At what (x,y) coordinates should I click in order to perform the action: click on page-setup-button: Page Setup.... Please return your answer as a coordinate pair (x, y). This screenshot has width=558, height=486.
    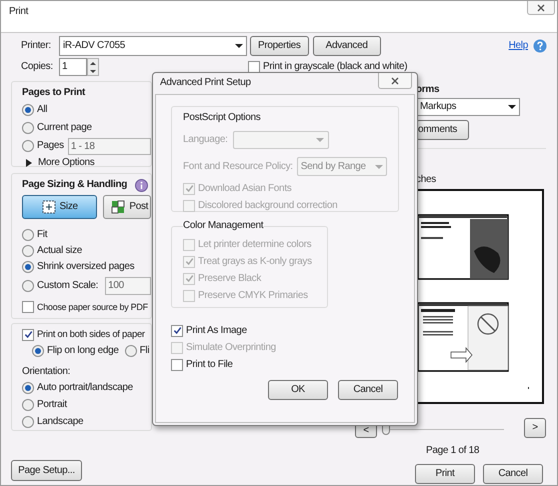
    Looking at the image, I should click on (46, 470).